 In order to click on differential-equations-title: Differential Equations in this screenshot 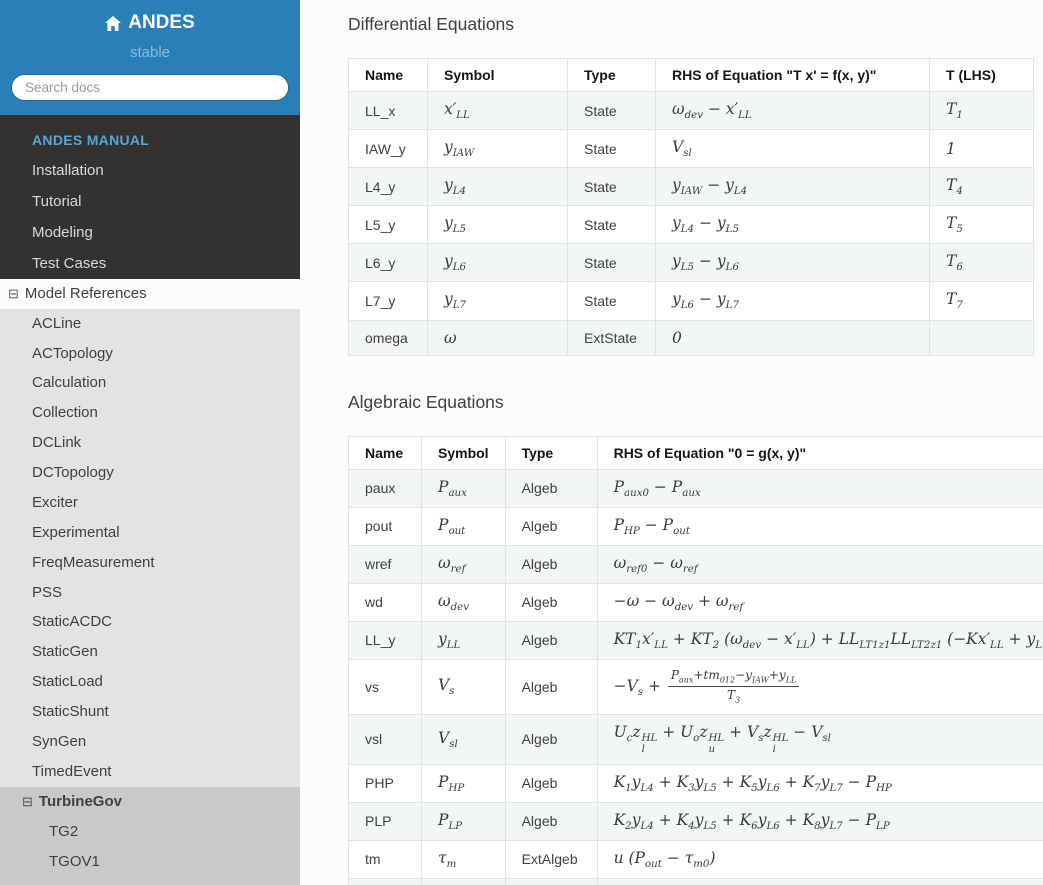, I will do `click(431, 24)`.